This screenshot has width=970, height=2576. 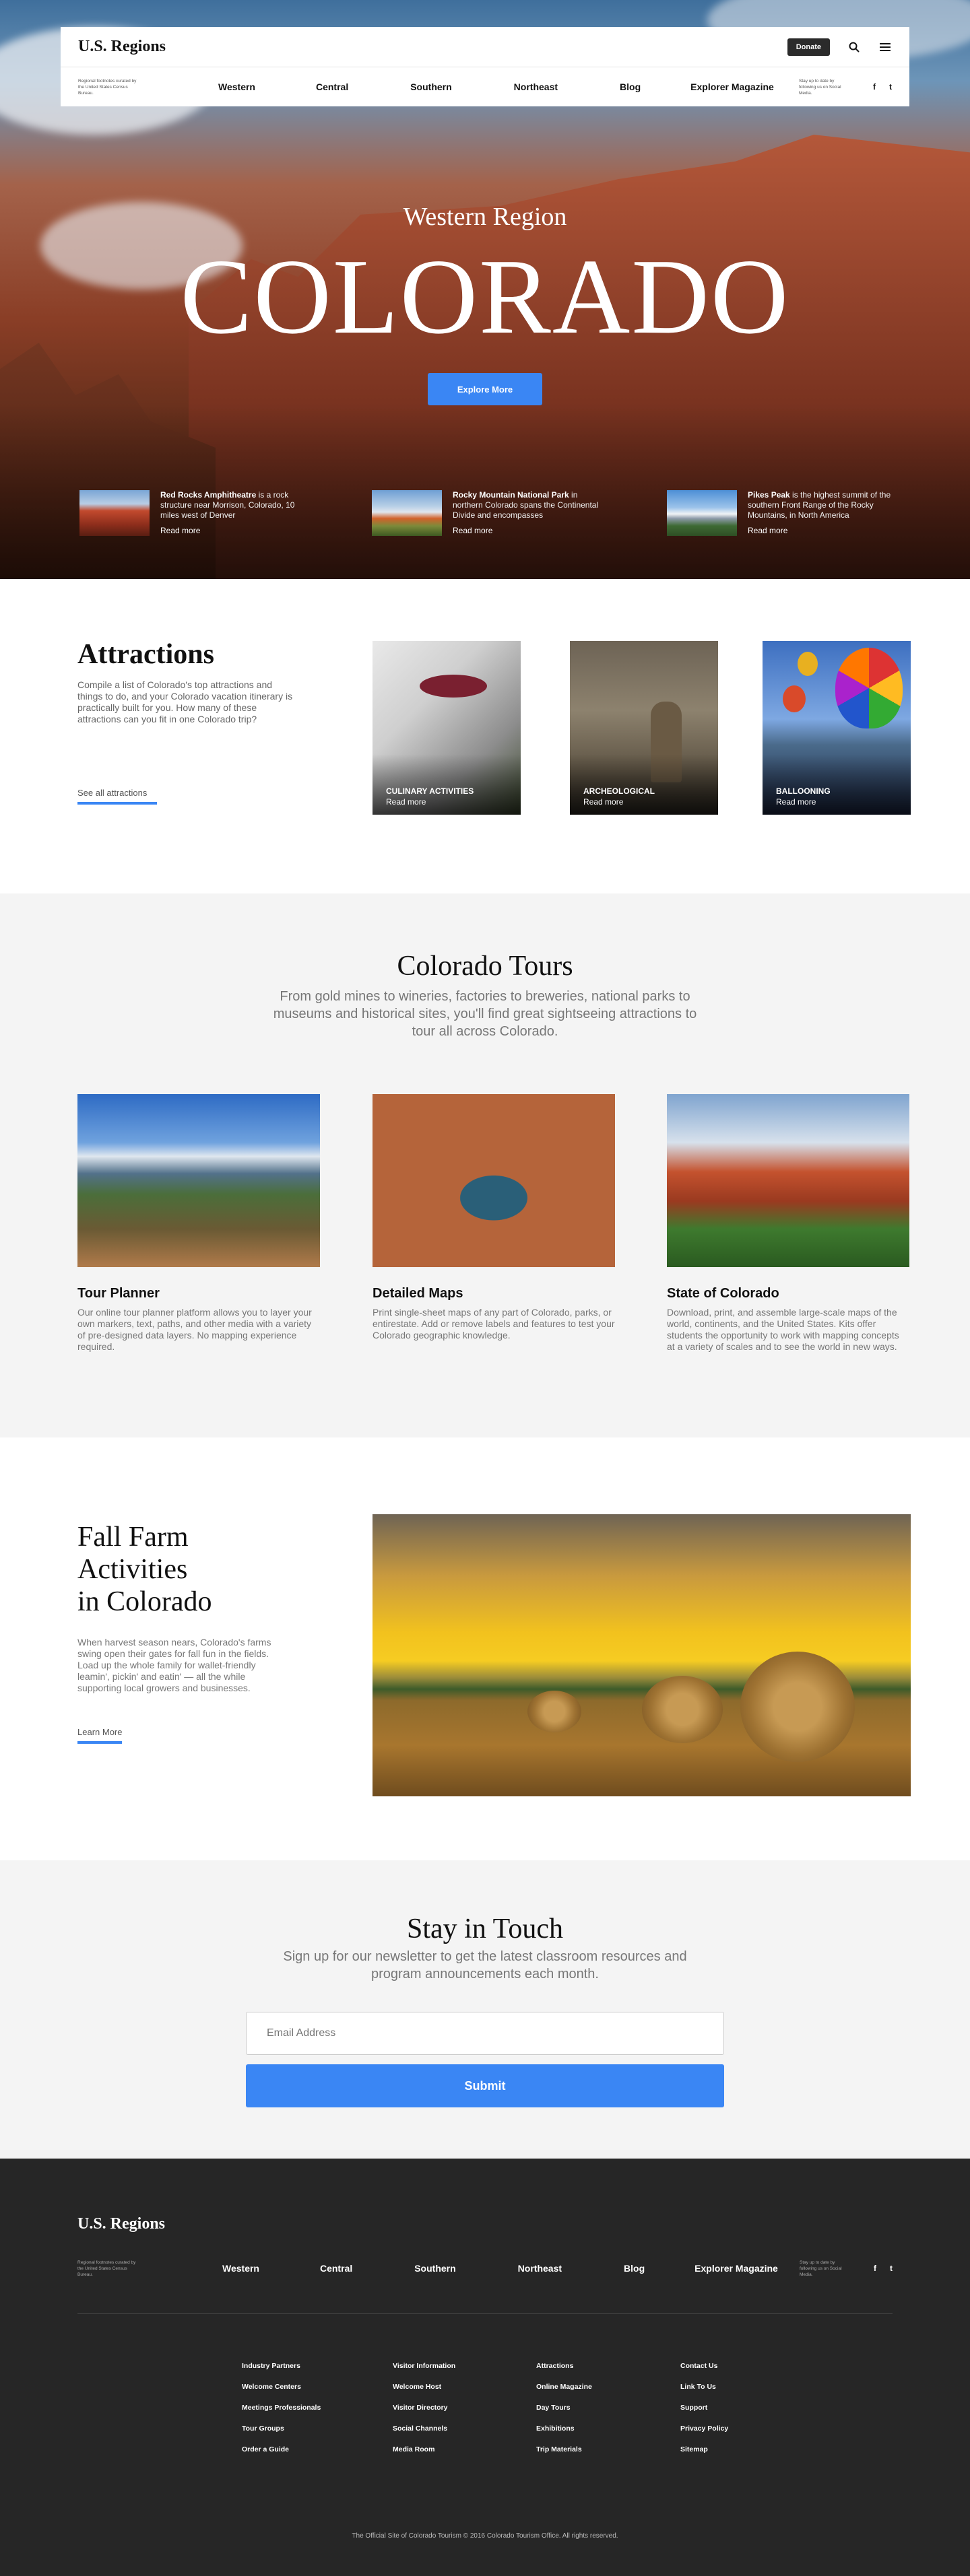 What do you see at coordinates (619, 791) in the screenshot?
I see `tile-caption: ARCHEOLOGICAL` at bounding box center [619, 791].